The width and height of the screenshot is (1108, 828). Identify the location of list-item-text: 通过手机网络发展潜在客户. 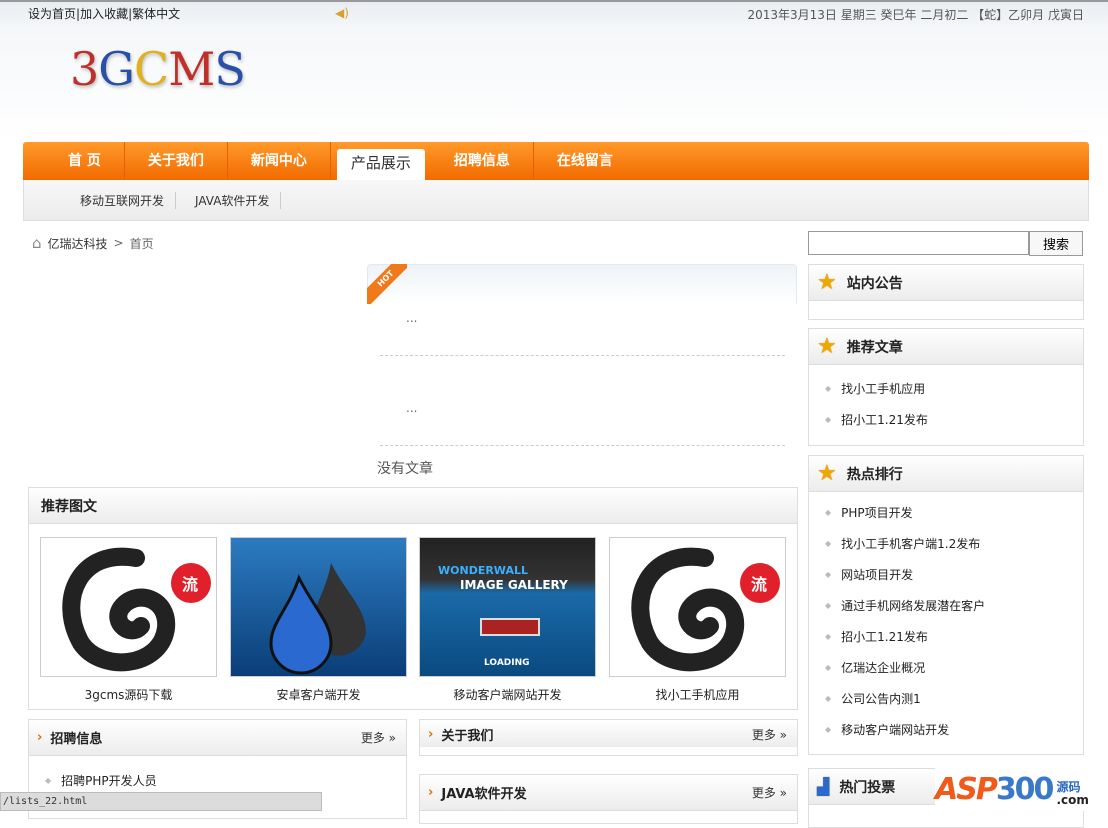
(913, 606).